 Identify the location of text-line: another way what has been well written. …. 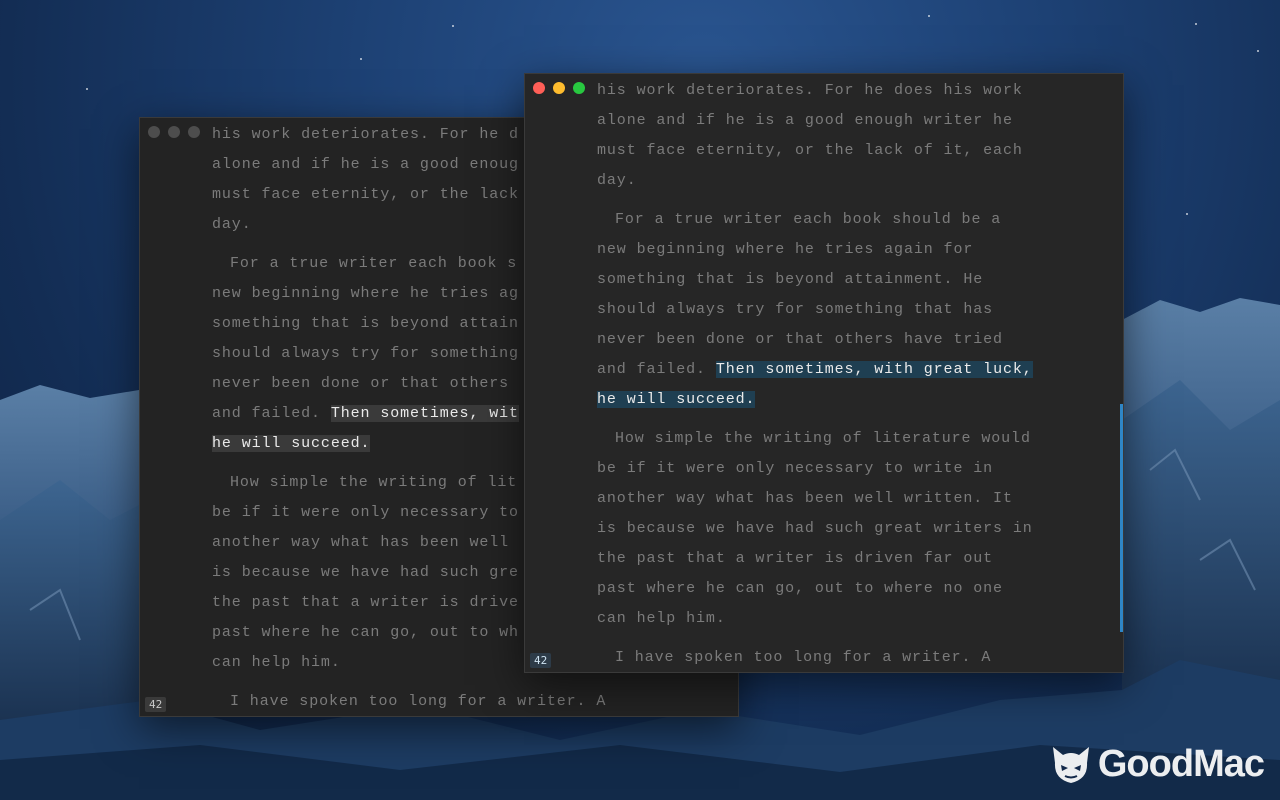
(805, 498).